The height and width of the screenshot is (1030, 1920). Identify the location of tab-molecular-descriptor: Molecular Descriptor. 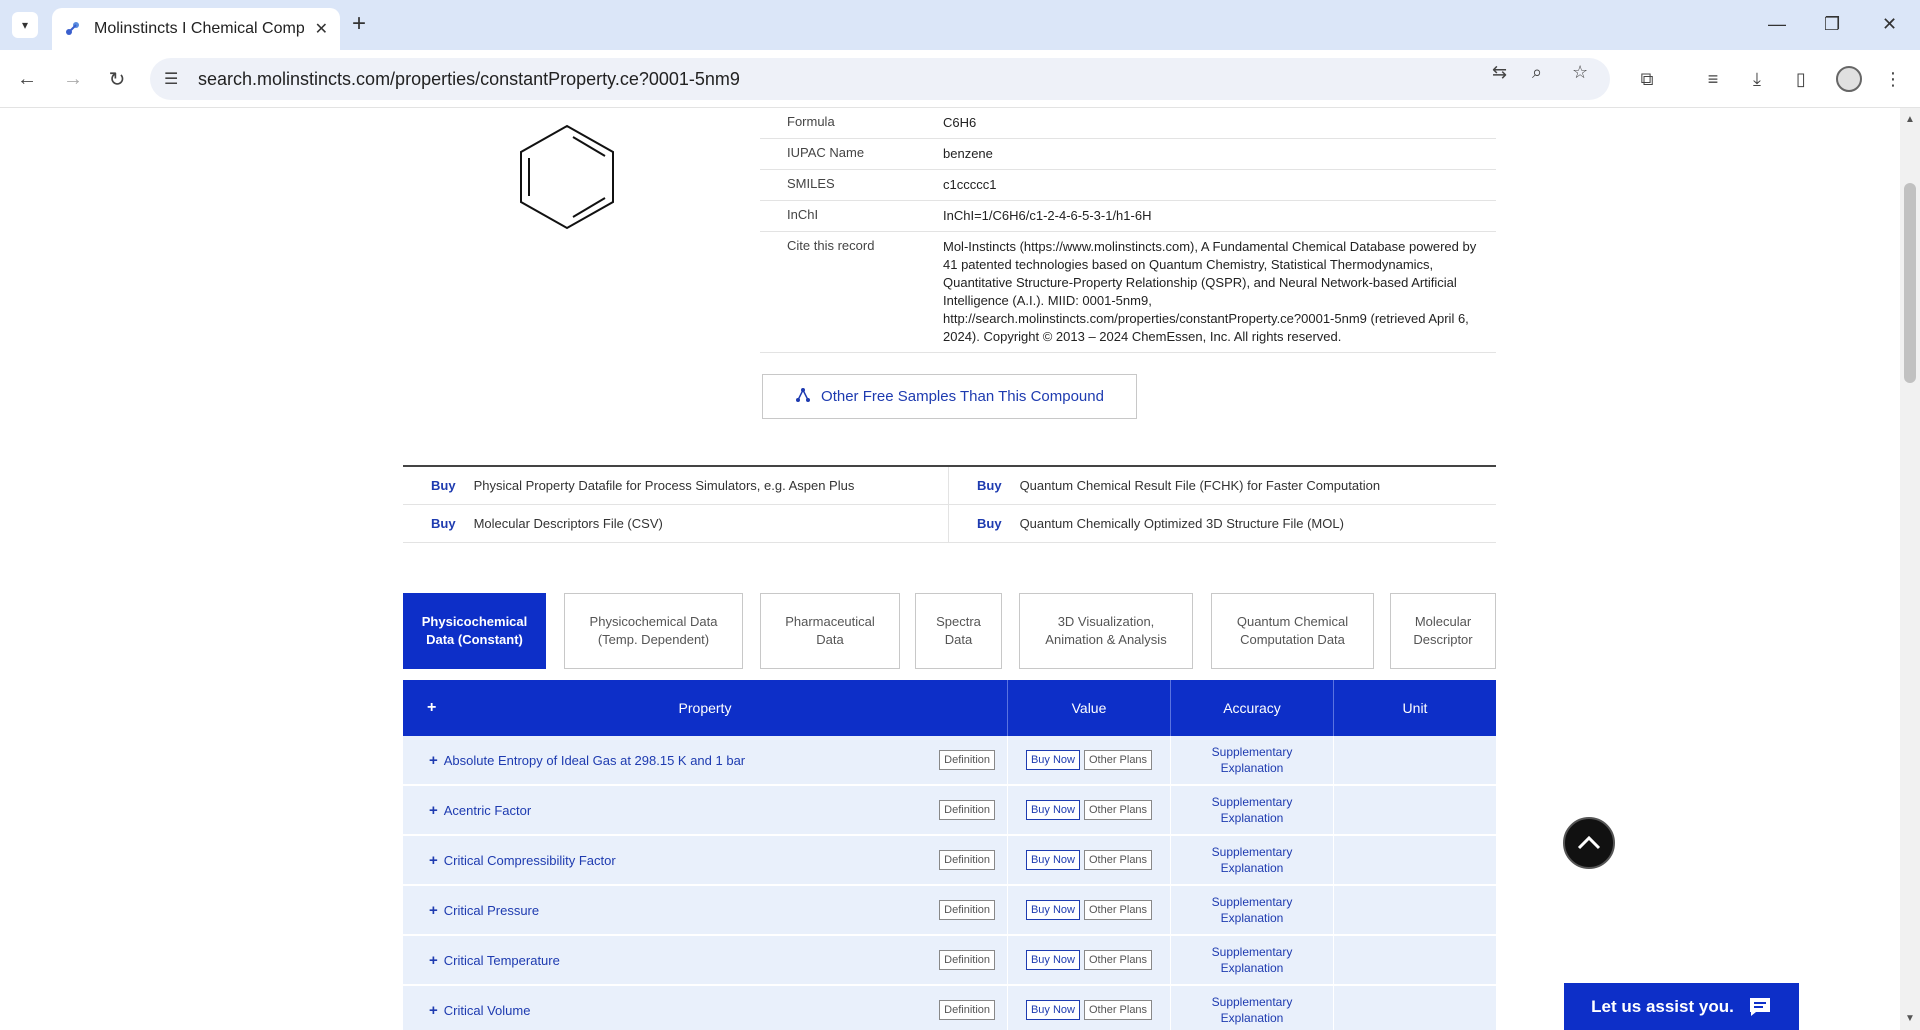
(1443, 631).